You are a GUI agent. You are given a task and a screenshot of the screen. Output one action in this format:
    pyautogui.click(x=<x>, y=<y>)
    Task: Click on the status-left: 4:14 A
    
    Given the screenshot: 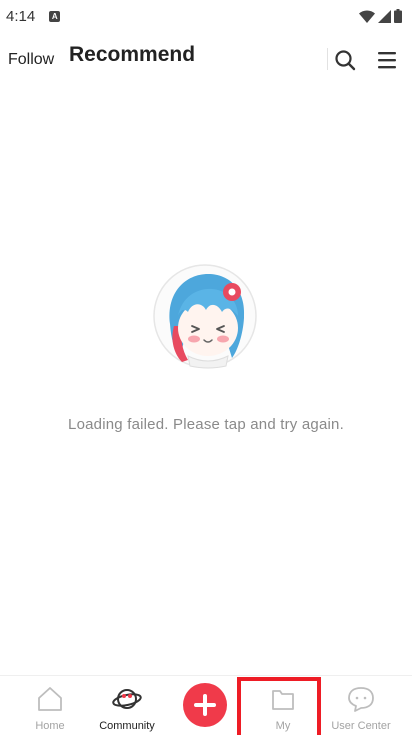 What is the action you would take?
    pyautogui.click(x=33, y=16)
    